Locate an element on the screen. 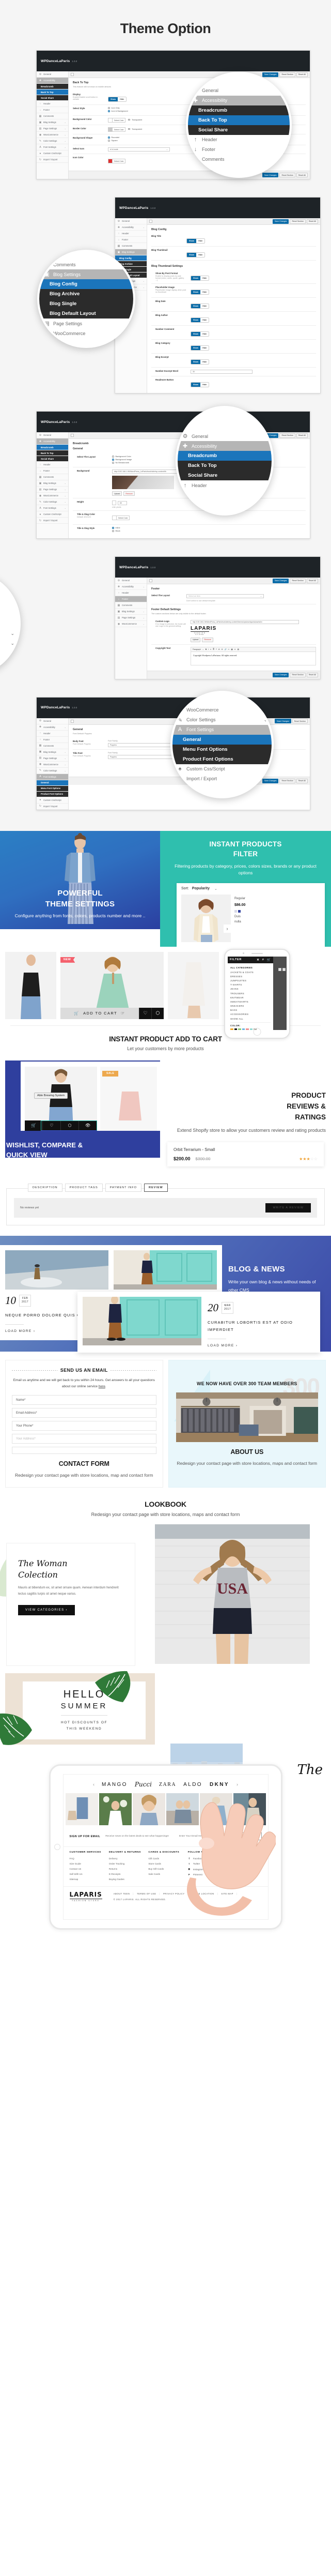 The image size is (331, 2576). sidebar-item-blog-settings: ▣ Blog Settings ⌄ is located at coordinates (52, 752).